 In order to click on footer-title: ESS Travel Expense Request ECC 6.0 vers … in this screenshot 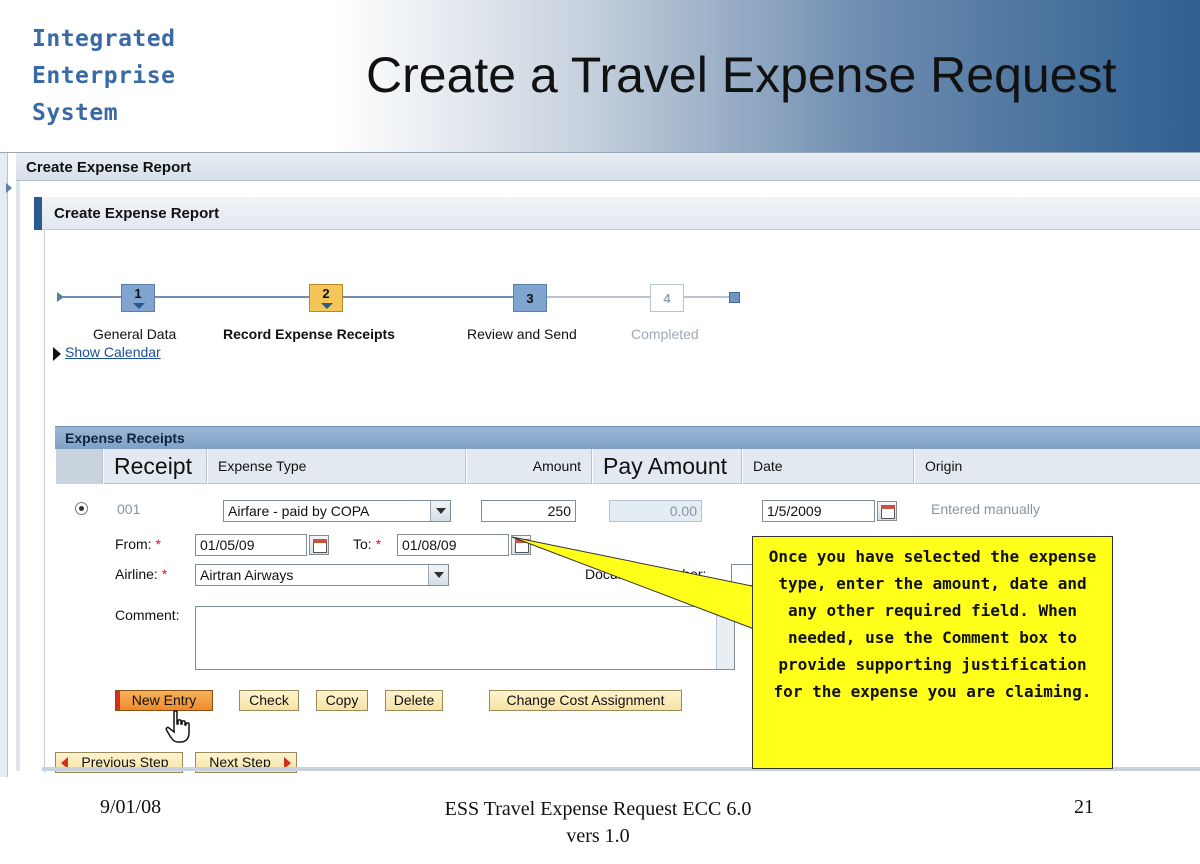, I will do `click(598, 823)`.